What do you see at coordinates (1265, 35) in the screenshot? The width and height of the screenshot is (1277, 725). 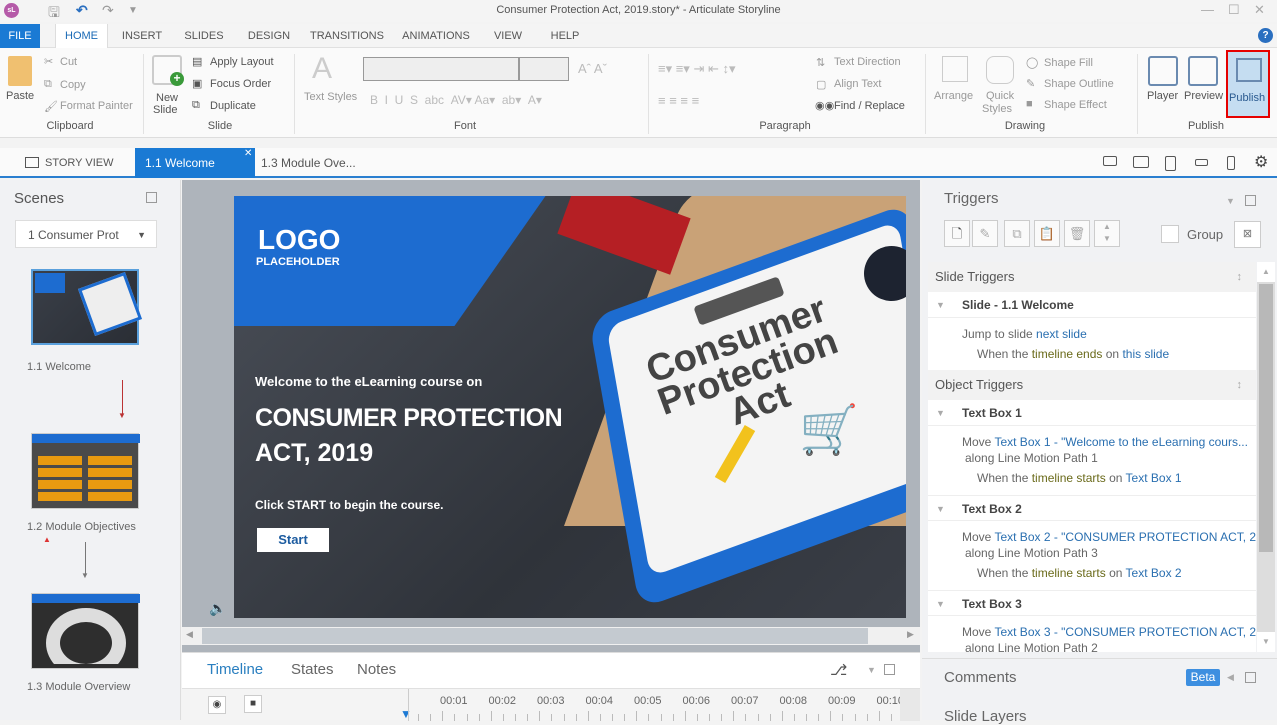 I see `help-icon: ?` at bounding box center [1265, 35].